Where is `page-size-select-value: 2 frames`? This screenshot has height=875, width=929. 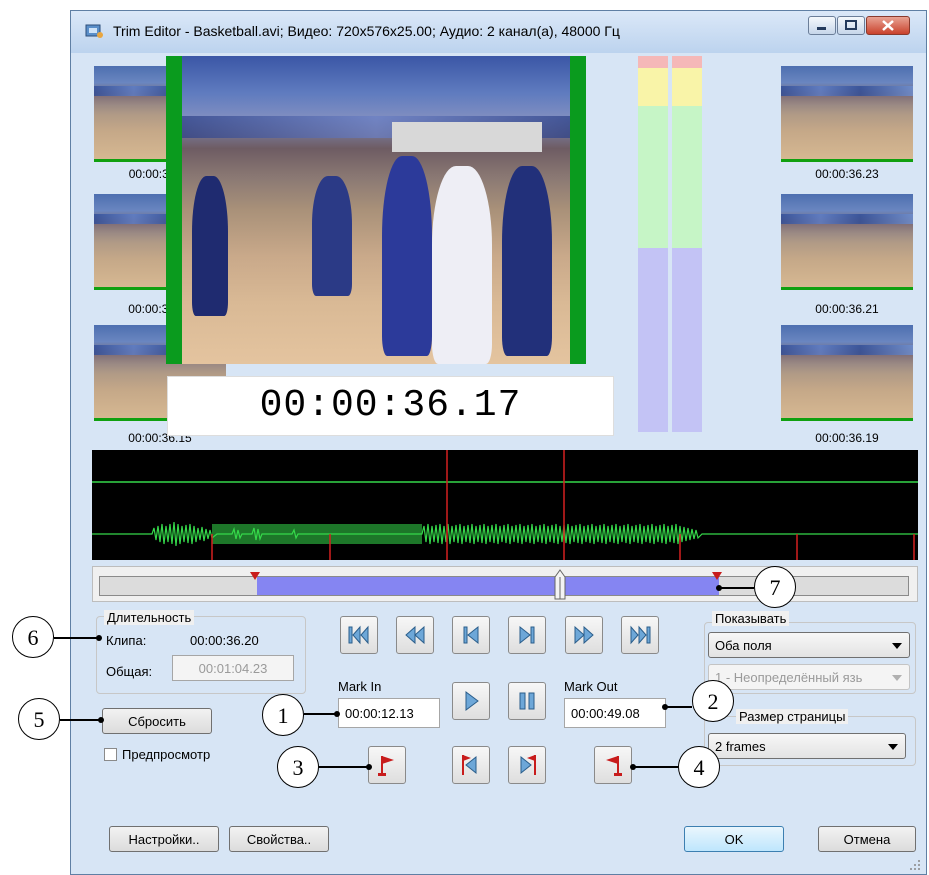
page-size-select-value: 2 frames is located at coordinates (740, 746).